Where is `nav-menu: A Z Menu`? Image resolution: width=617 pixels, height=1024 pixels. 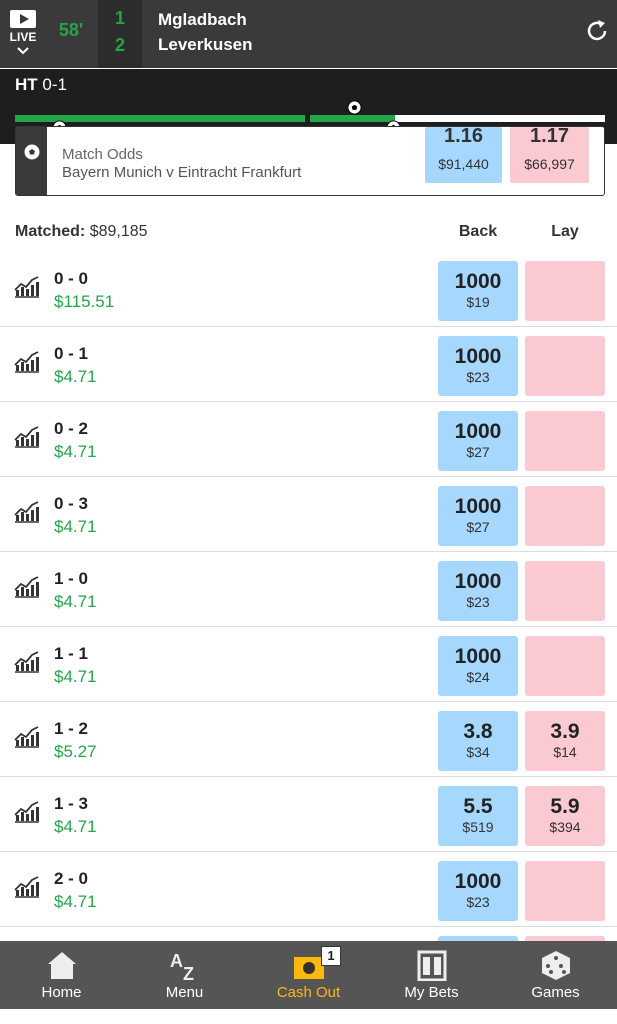
nav-menu: A Z Menu is located at coordinates (184, 975).